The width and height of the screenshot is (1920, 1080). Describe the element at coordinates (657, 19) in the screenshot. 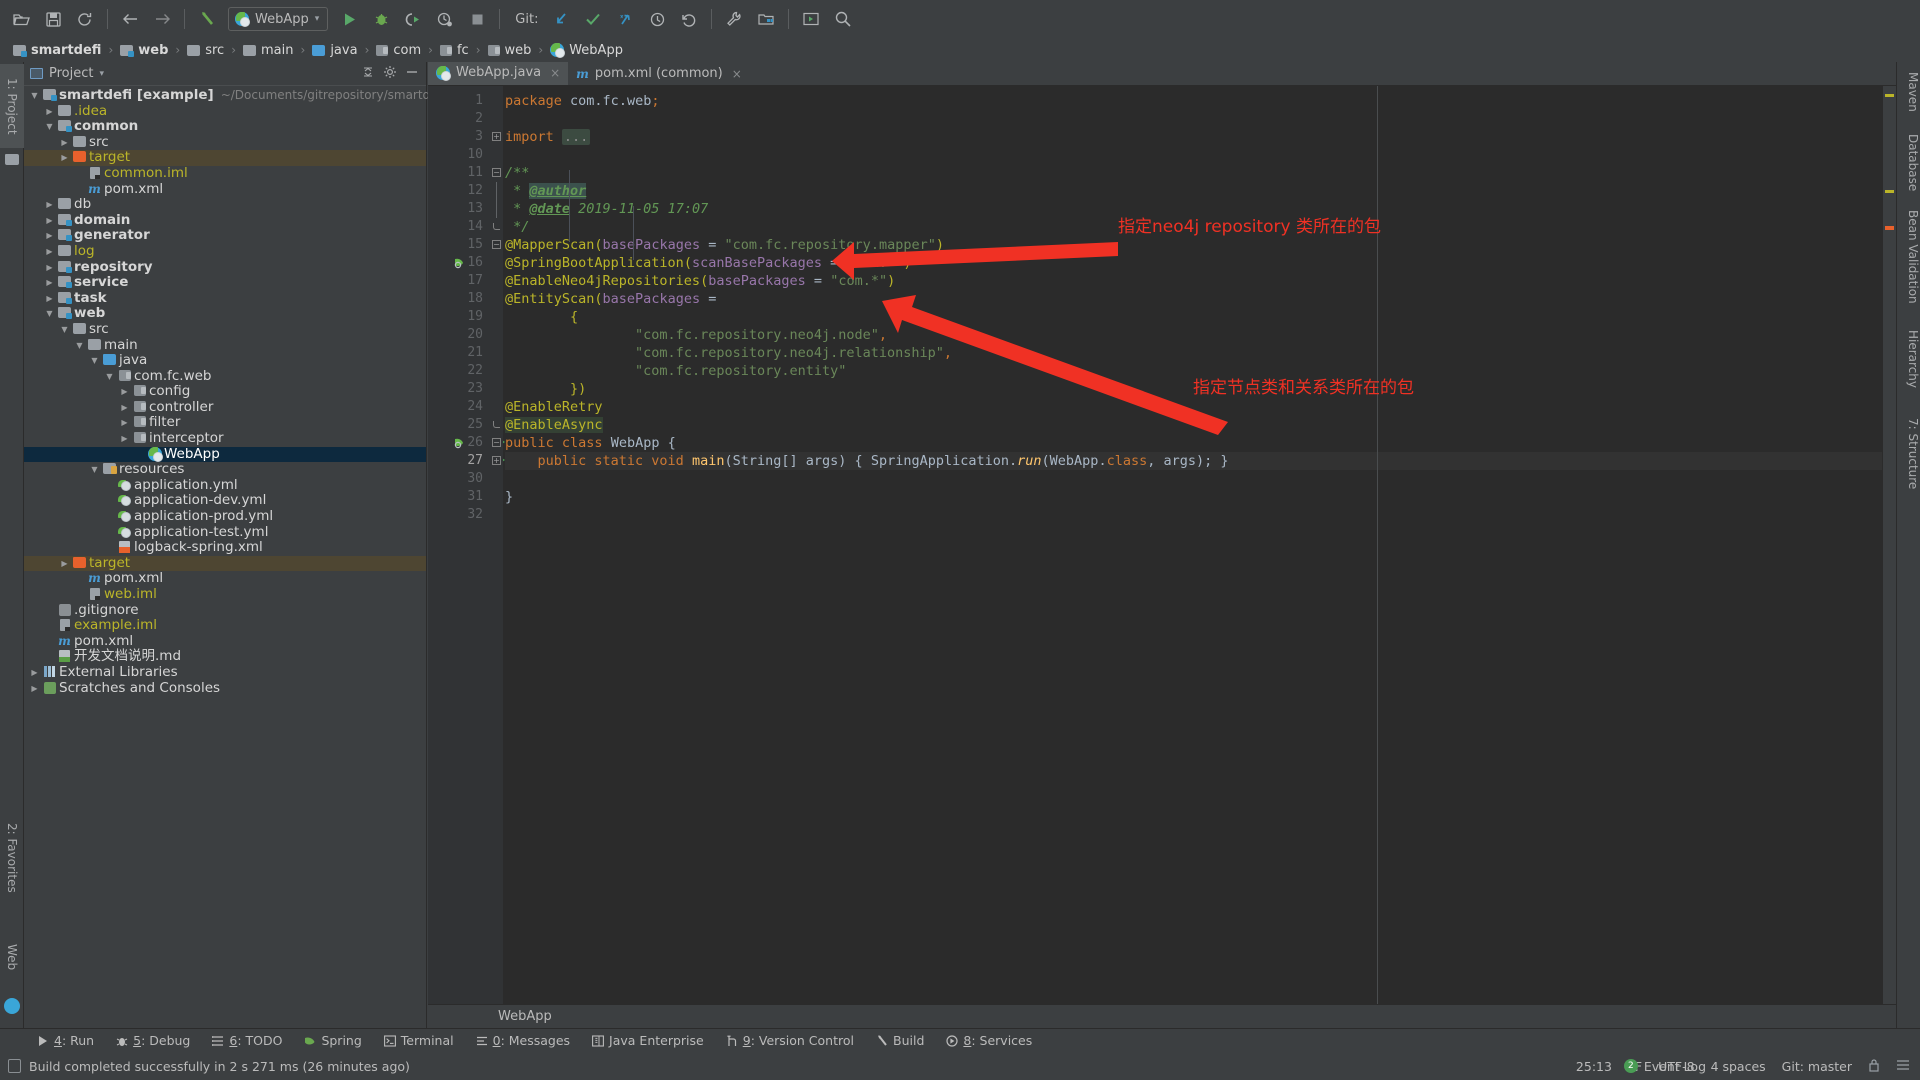

I see `git-history-icon` at that location.